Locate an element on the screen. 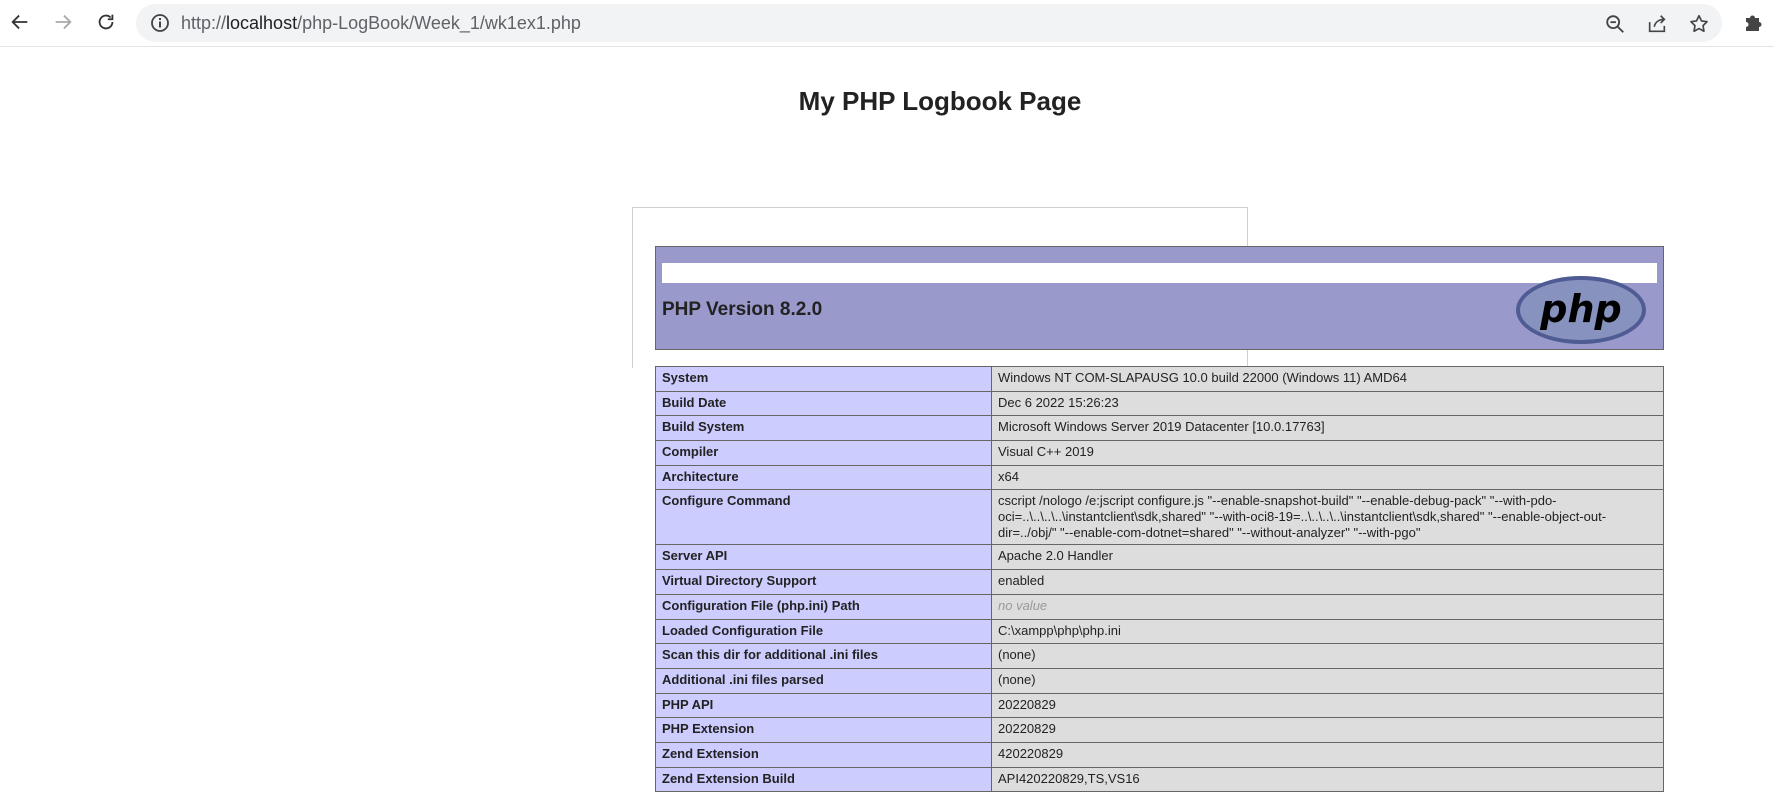 The image size is (1774, 792). row-key: PHP API is located at coordinates (823, 705).